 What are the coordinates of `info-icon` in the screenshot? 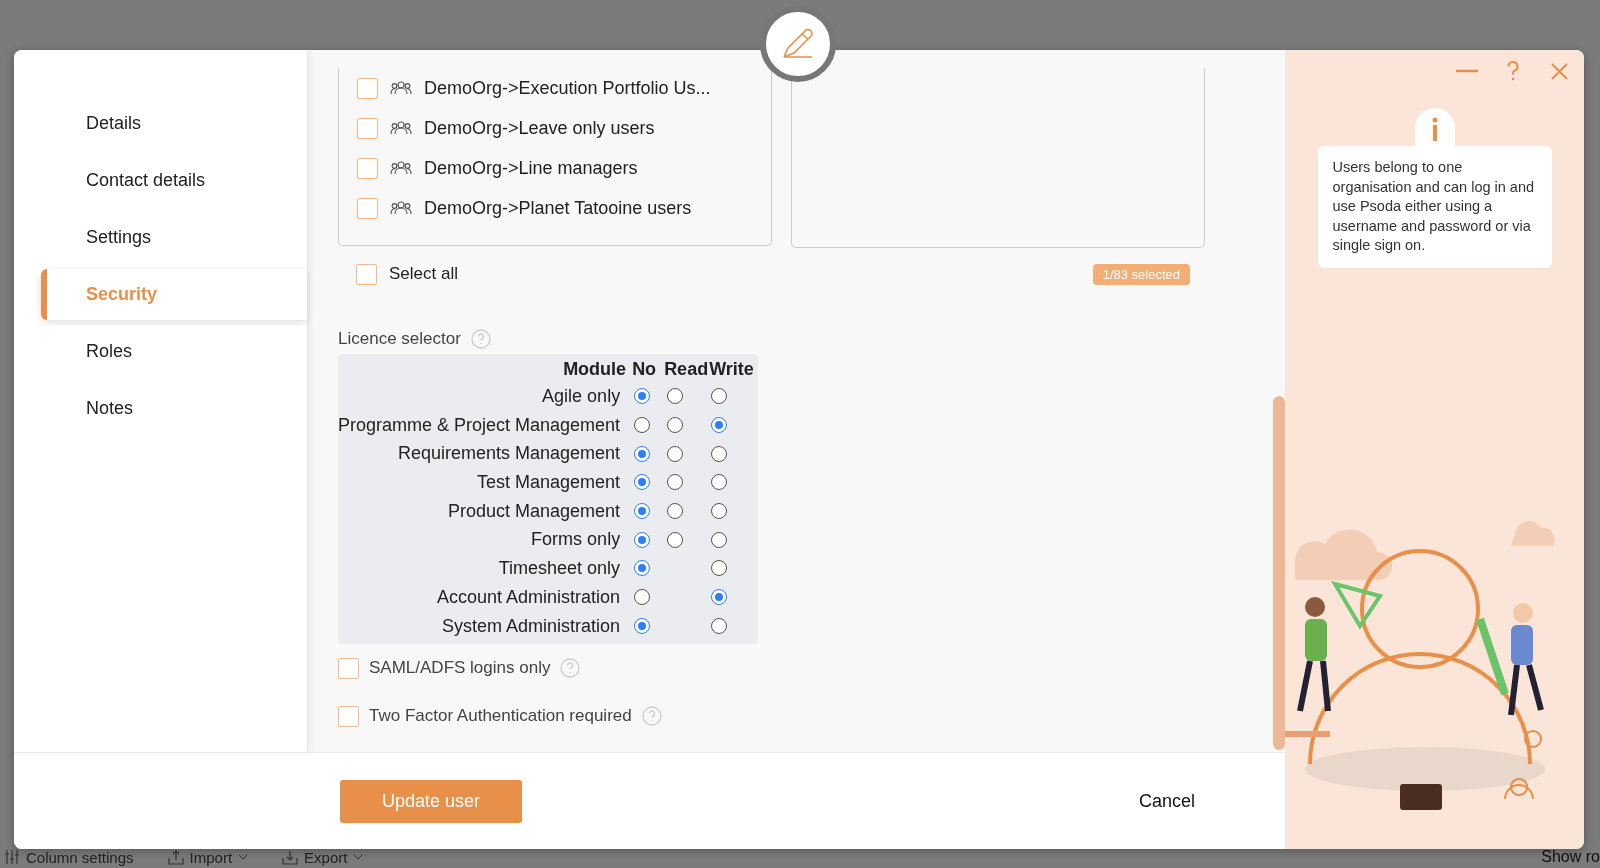 It's located at (1434, 129).